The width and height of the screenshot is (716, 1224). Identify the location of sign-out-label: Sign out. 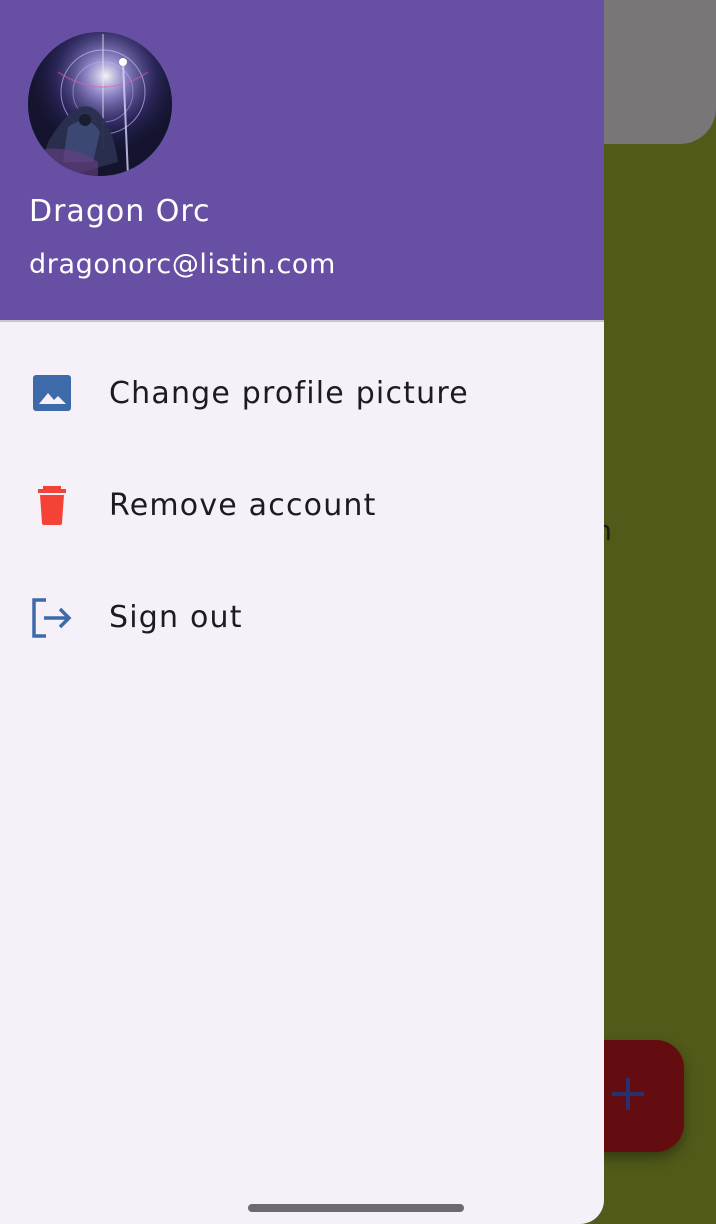
(176, 617).